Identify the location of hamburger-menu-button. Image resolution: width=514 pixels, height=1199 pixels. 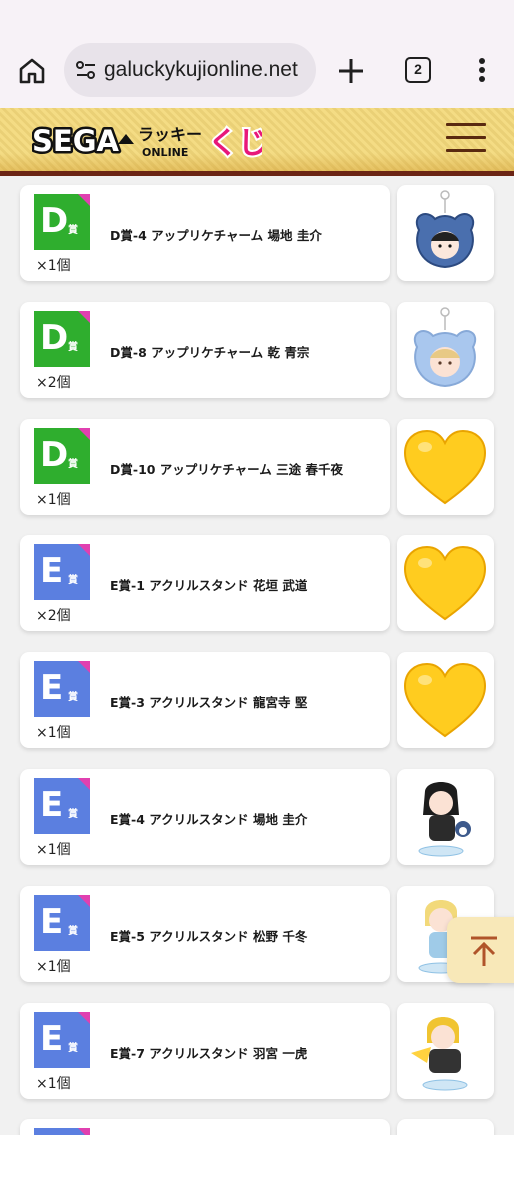
(466, 138).